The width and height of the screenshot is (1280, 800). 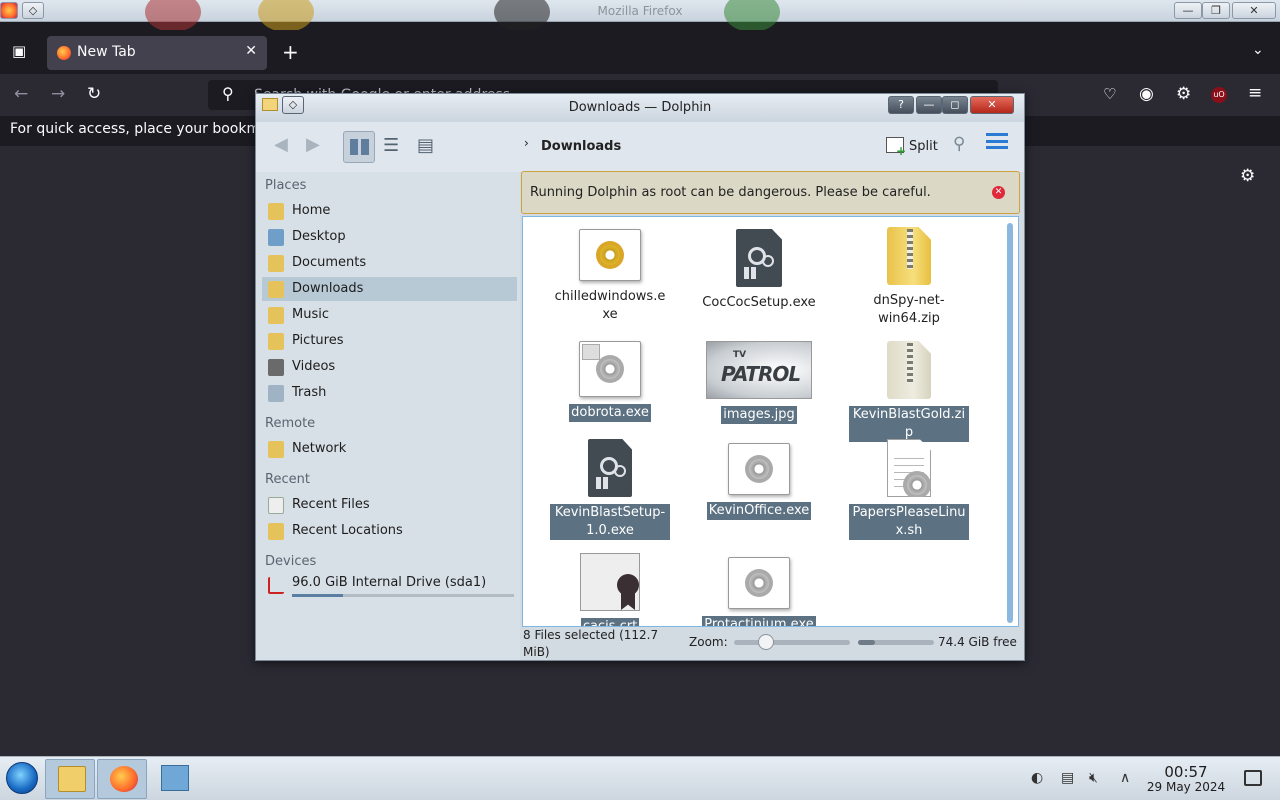 I want to click on clock-date: 29 May 2024, so click(x=1186, y=787).